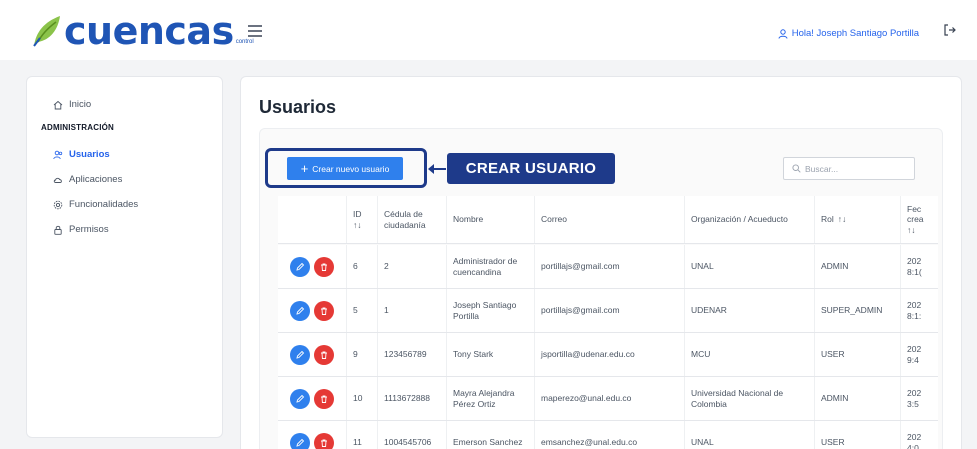 Image resolution: width=977 pixels, height=449 pixels. I want to click on cloud-icon, so click(57, 180).